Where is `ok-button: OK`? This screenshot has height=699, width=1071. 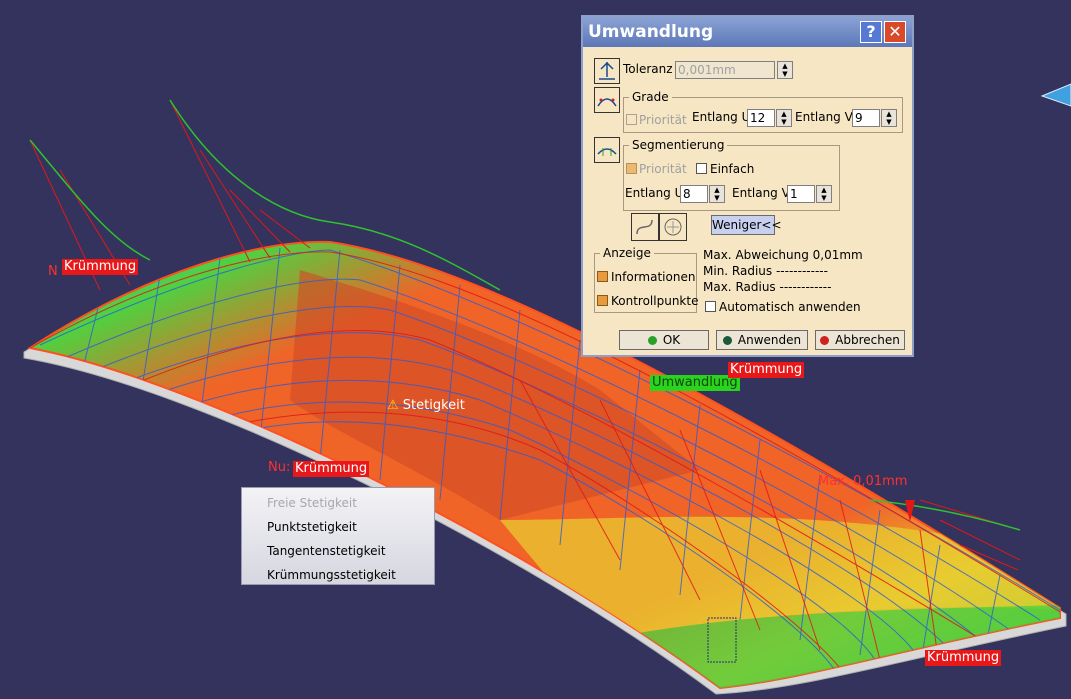 ok-button: OK is located at coordinates (664, 340).